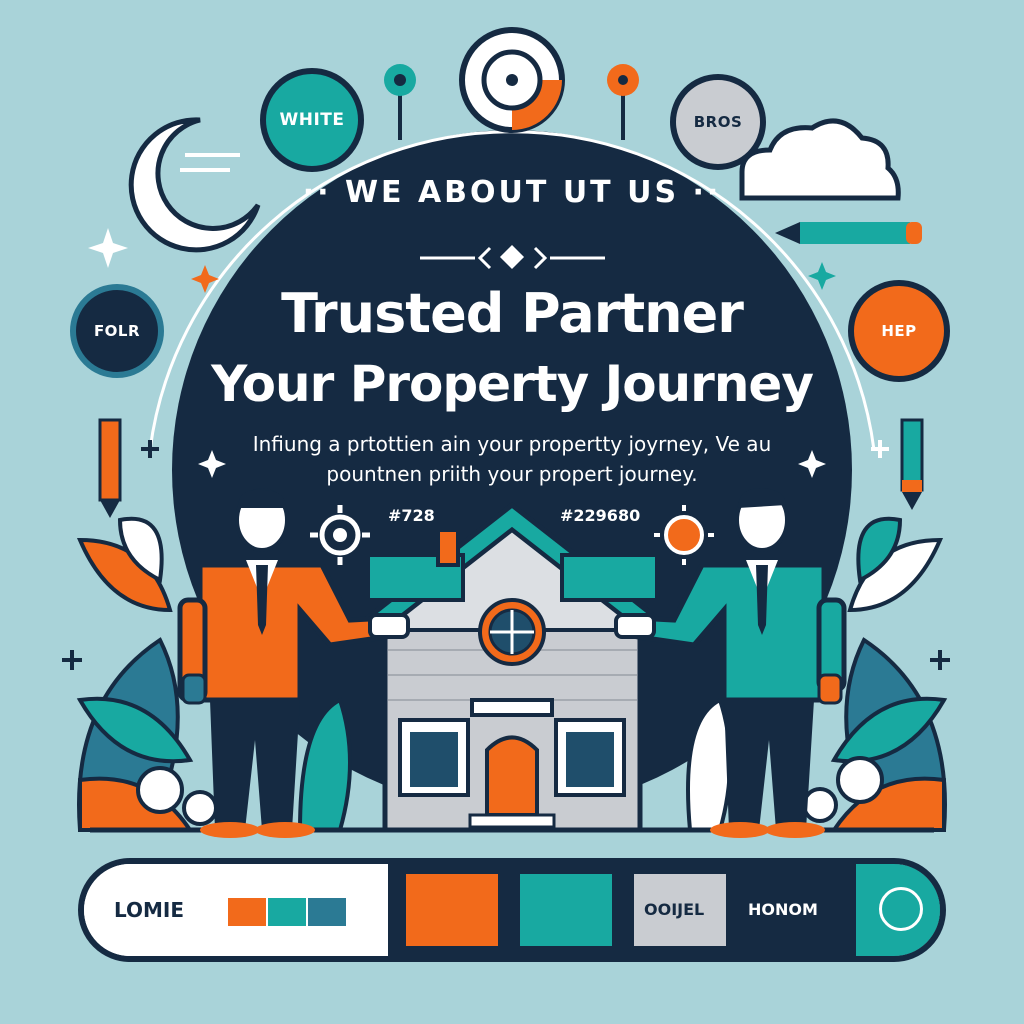 Image resolution: width=1024 pixels, height=1024 pixels. What do you see at coordinates (783, 909) in the screenshot?
I see `bar-right-label: HONOM` at bounding box center [783, 909].